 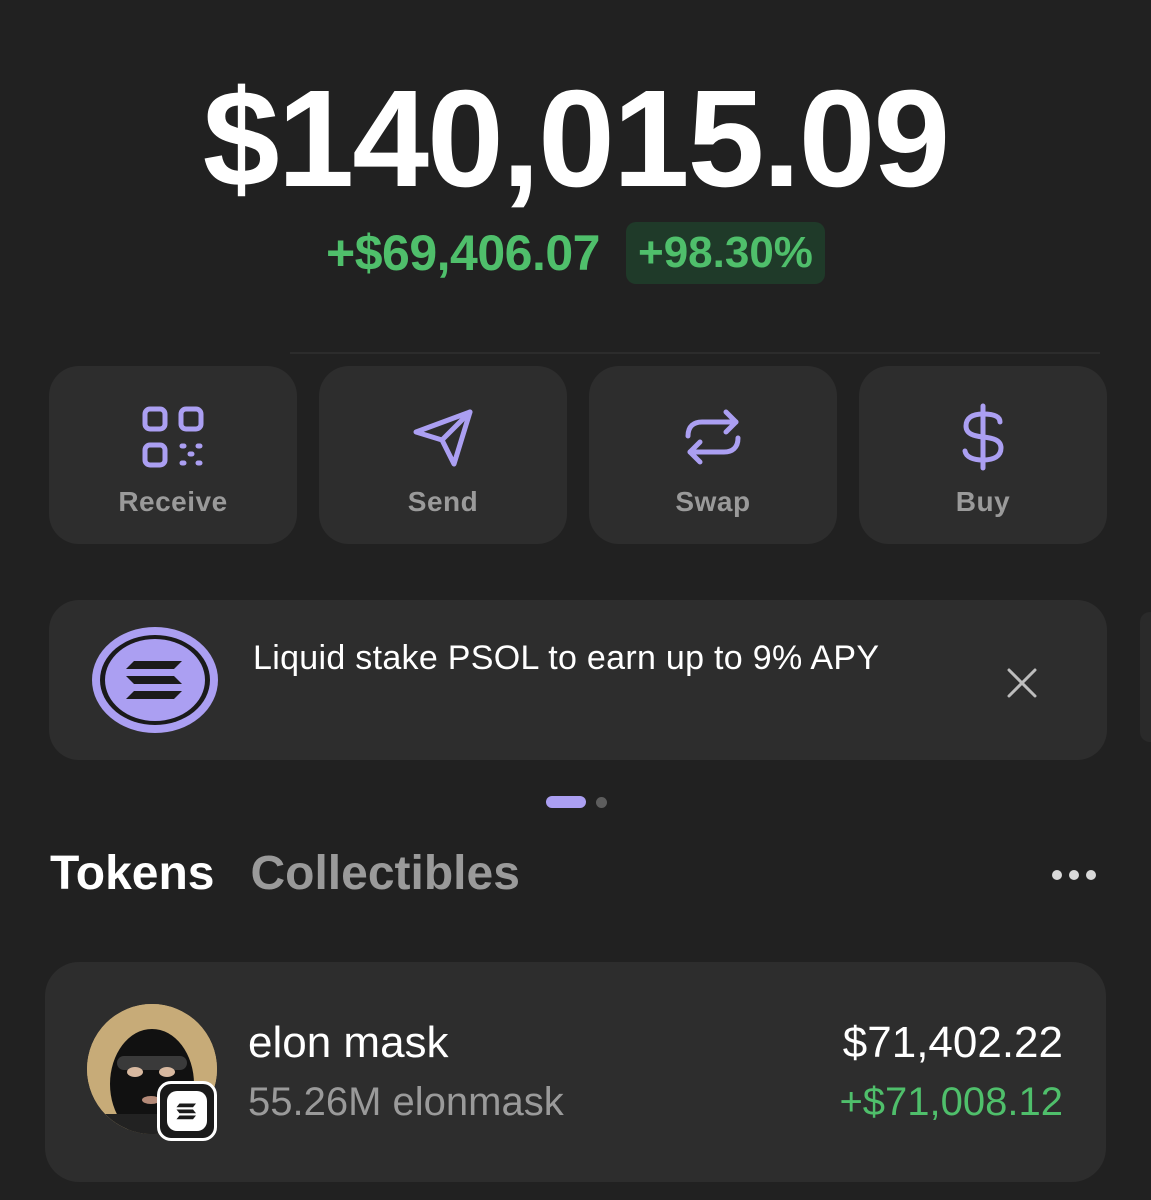 I want to click on receive-label: Receive, so click(x=173, y=501).